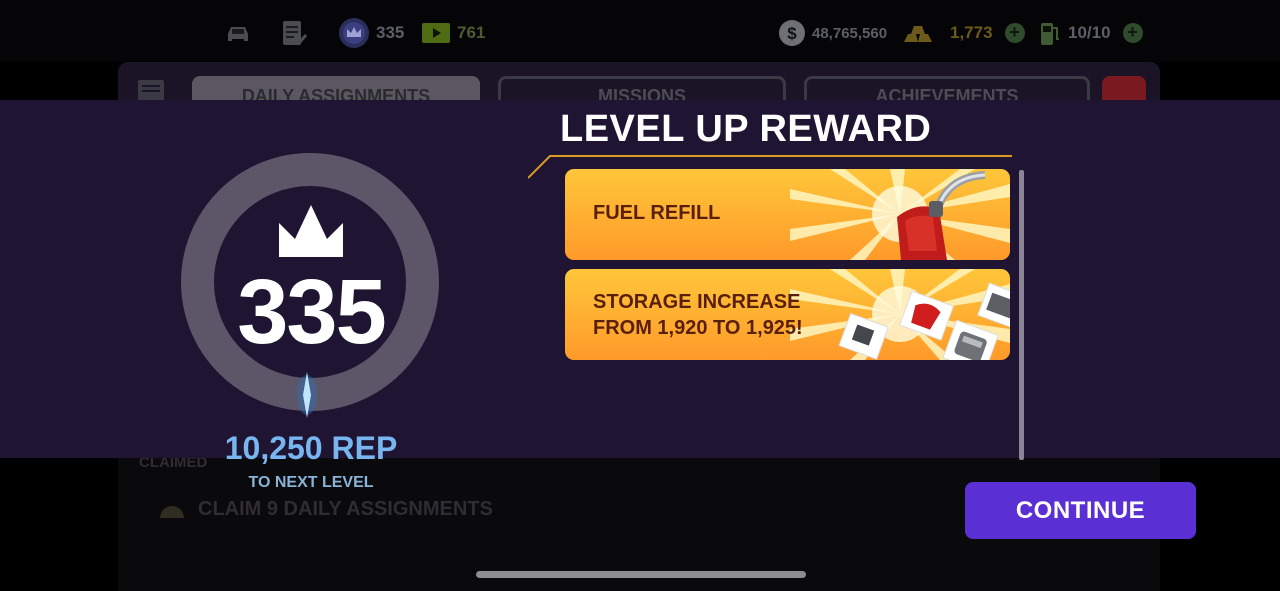 This screenshot has width=1280, height=591. I want to click on assignment-task-label: CLAIM 9 DAILY ASSIGNMENTS, so click(345, 509).